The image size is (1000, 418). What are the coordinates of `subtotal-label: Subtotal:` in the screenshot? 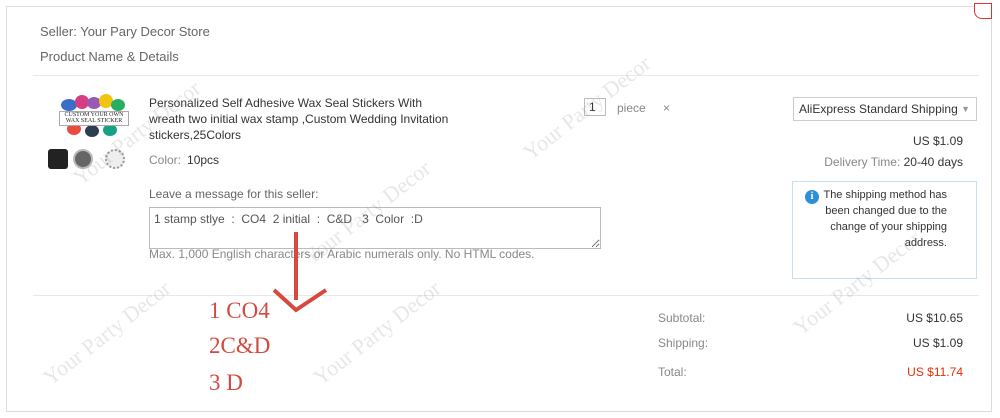 It's located at (682, 318).